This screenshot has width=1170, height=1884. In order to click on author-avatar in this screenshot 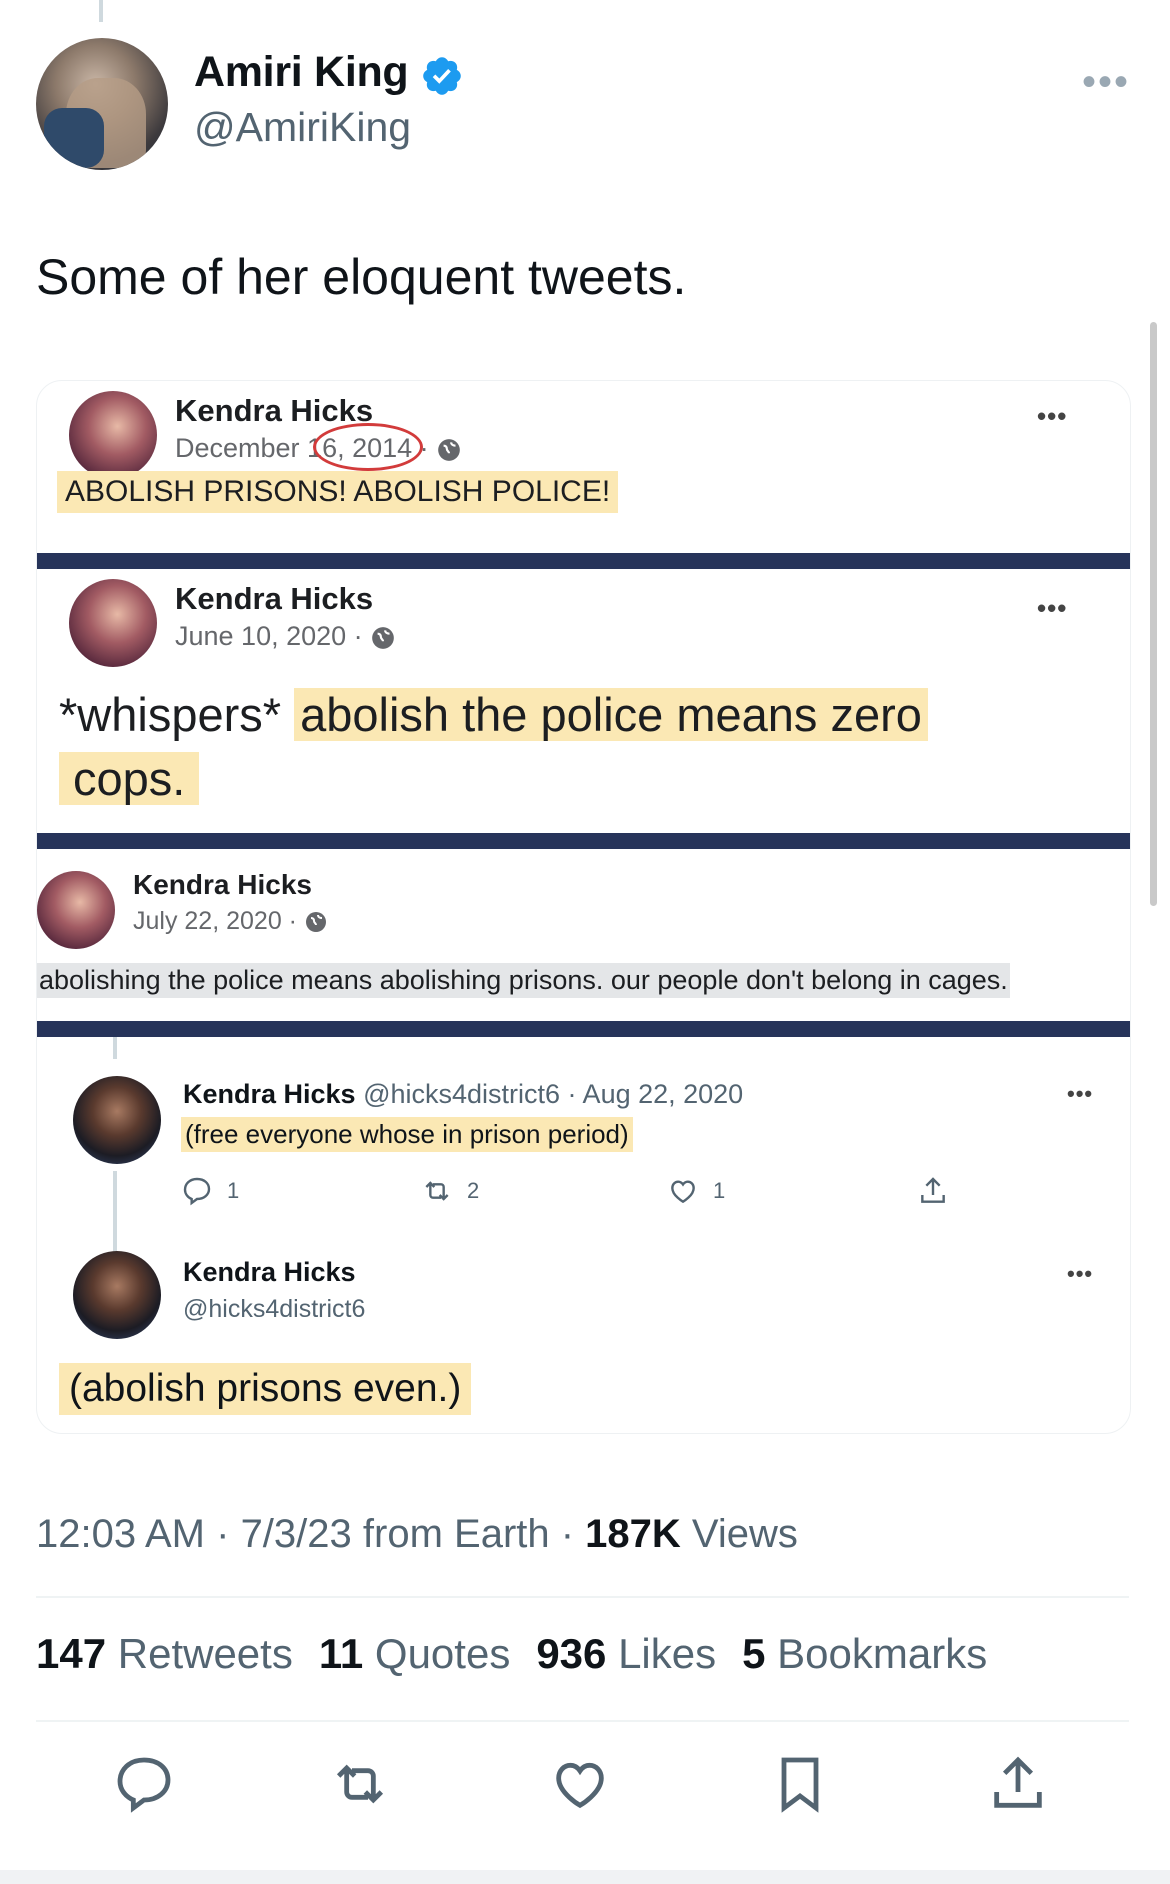, I will do `click(102, 104)`.